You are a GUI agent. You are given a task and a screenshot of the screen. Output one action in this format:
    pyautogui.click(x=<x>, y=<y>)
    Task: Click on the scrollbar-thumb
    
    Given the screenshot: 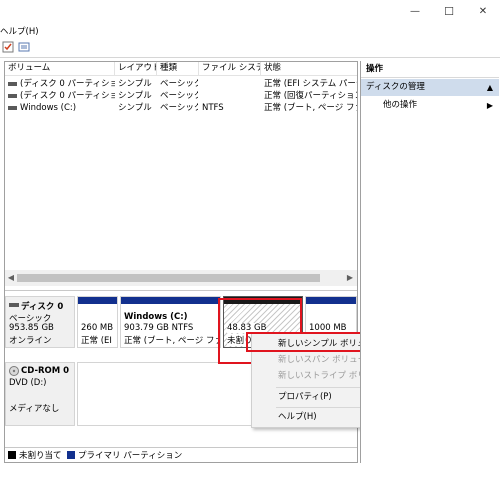 What is the action you would take?
    pyautogui.click(x=168, y=278)
    